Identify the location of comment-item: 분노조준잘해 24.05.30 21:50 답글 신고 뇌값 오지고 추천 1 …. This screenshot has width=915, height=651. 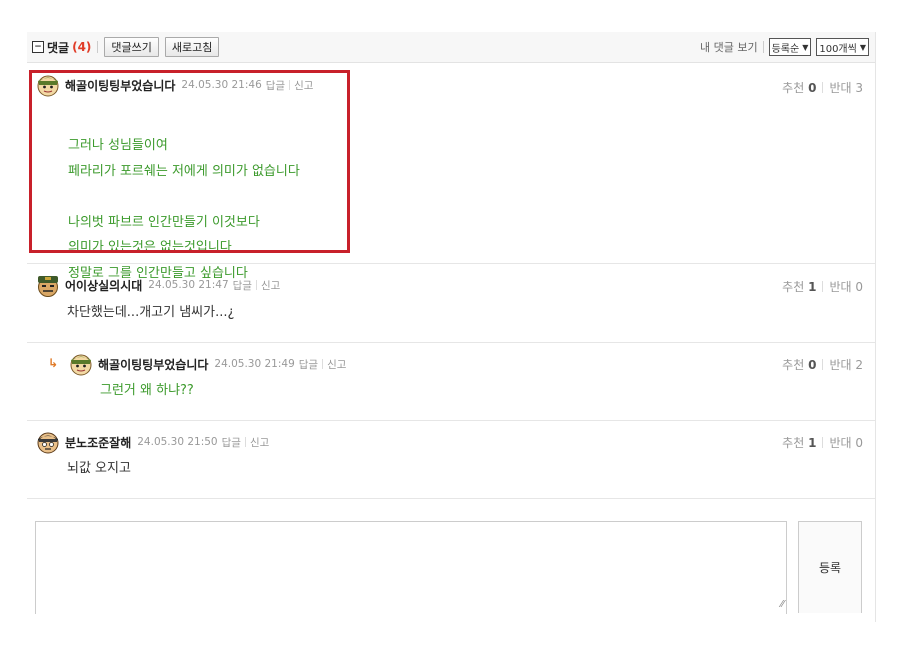
(451, 460).